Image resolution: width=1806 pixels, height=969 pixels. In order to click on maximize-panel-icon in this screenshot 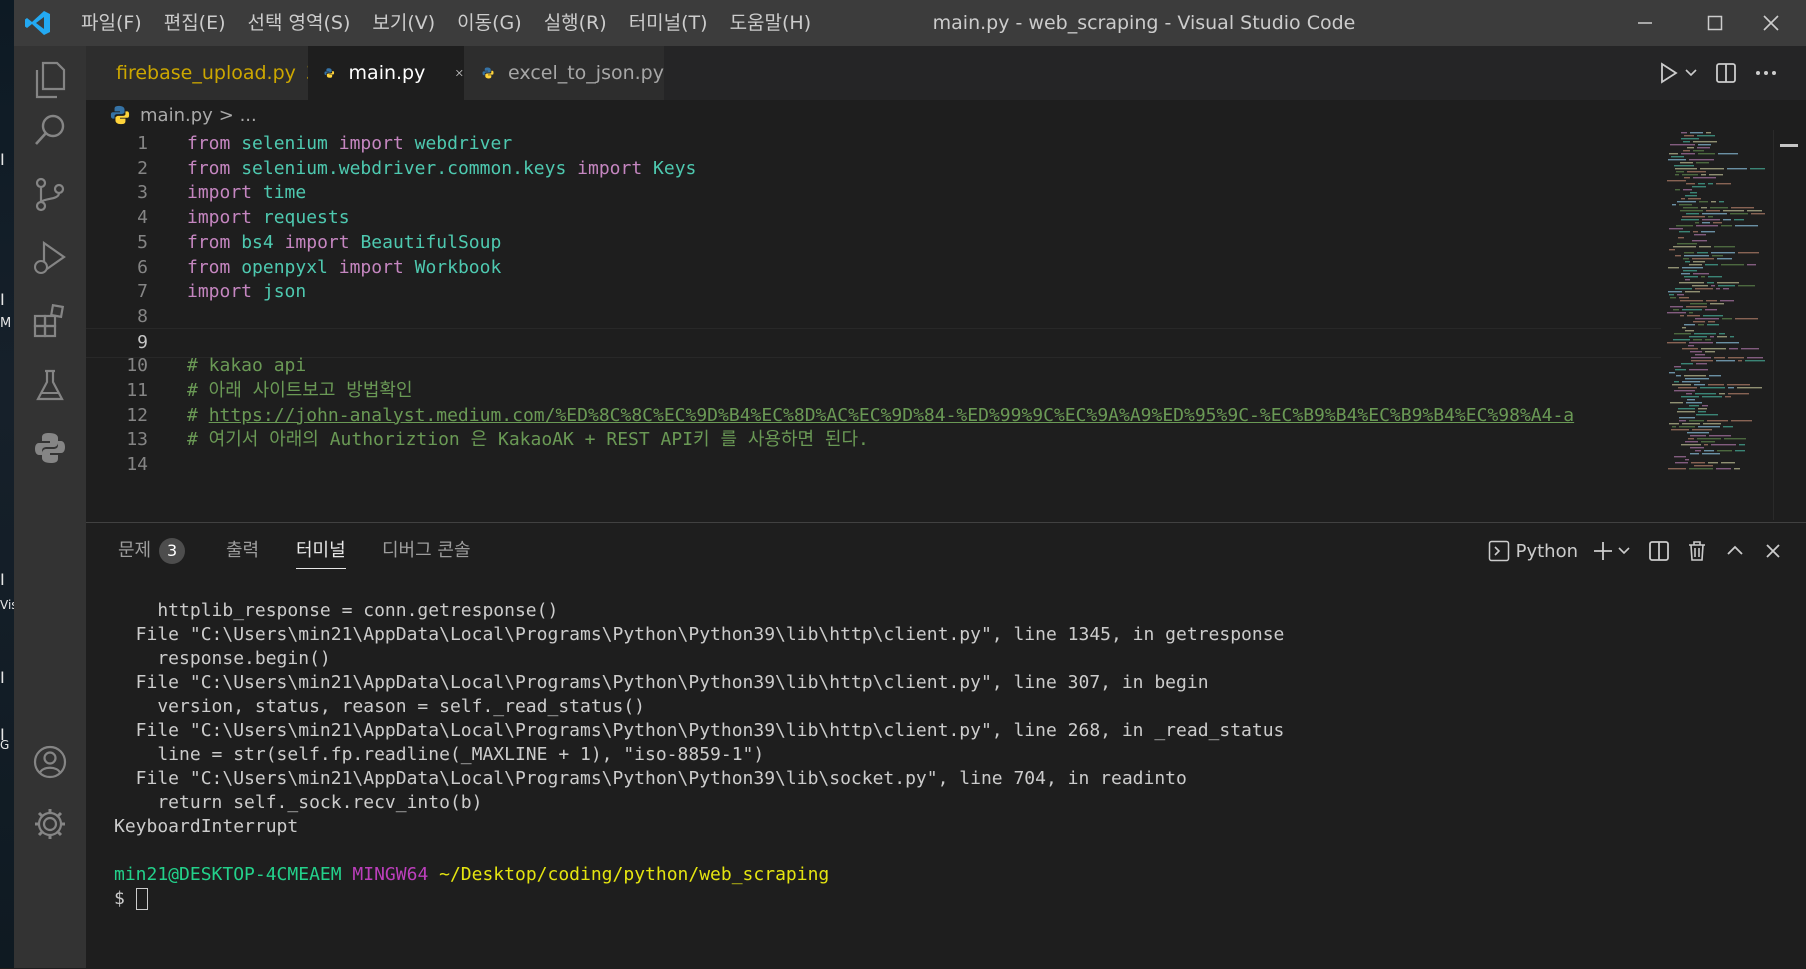, I will do `click(1735, 550)`.